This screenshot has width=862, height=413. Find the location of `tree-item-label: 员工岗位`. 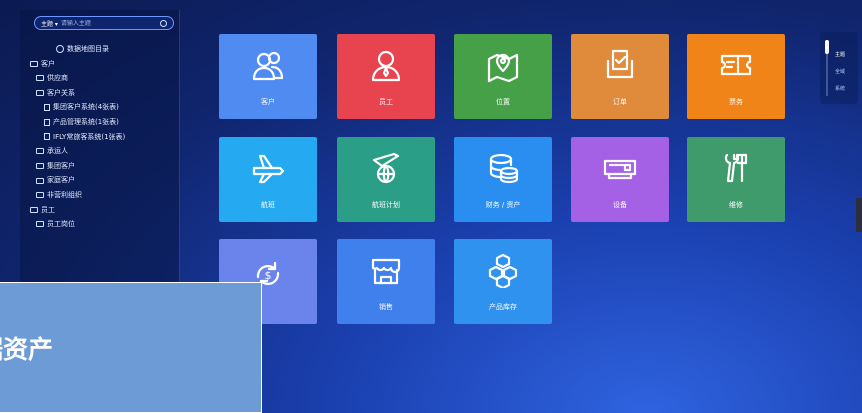

tree-item-label: 员工岗位 is located at coordinates (61, 224).